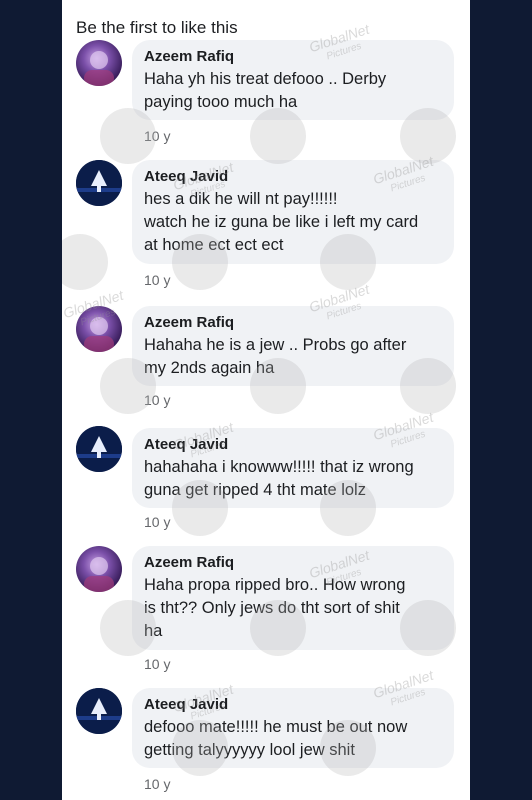  I want to click on comment-text-line: Haha propa ripped bro.. How wrong, so click(275, 585).